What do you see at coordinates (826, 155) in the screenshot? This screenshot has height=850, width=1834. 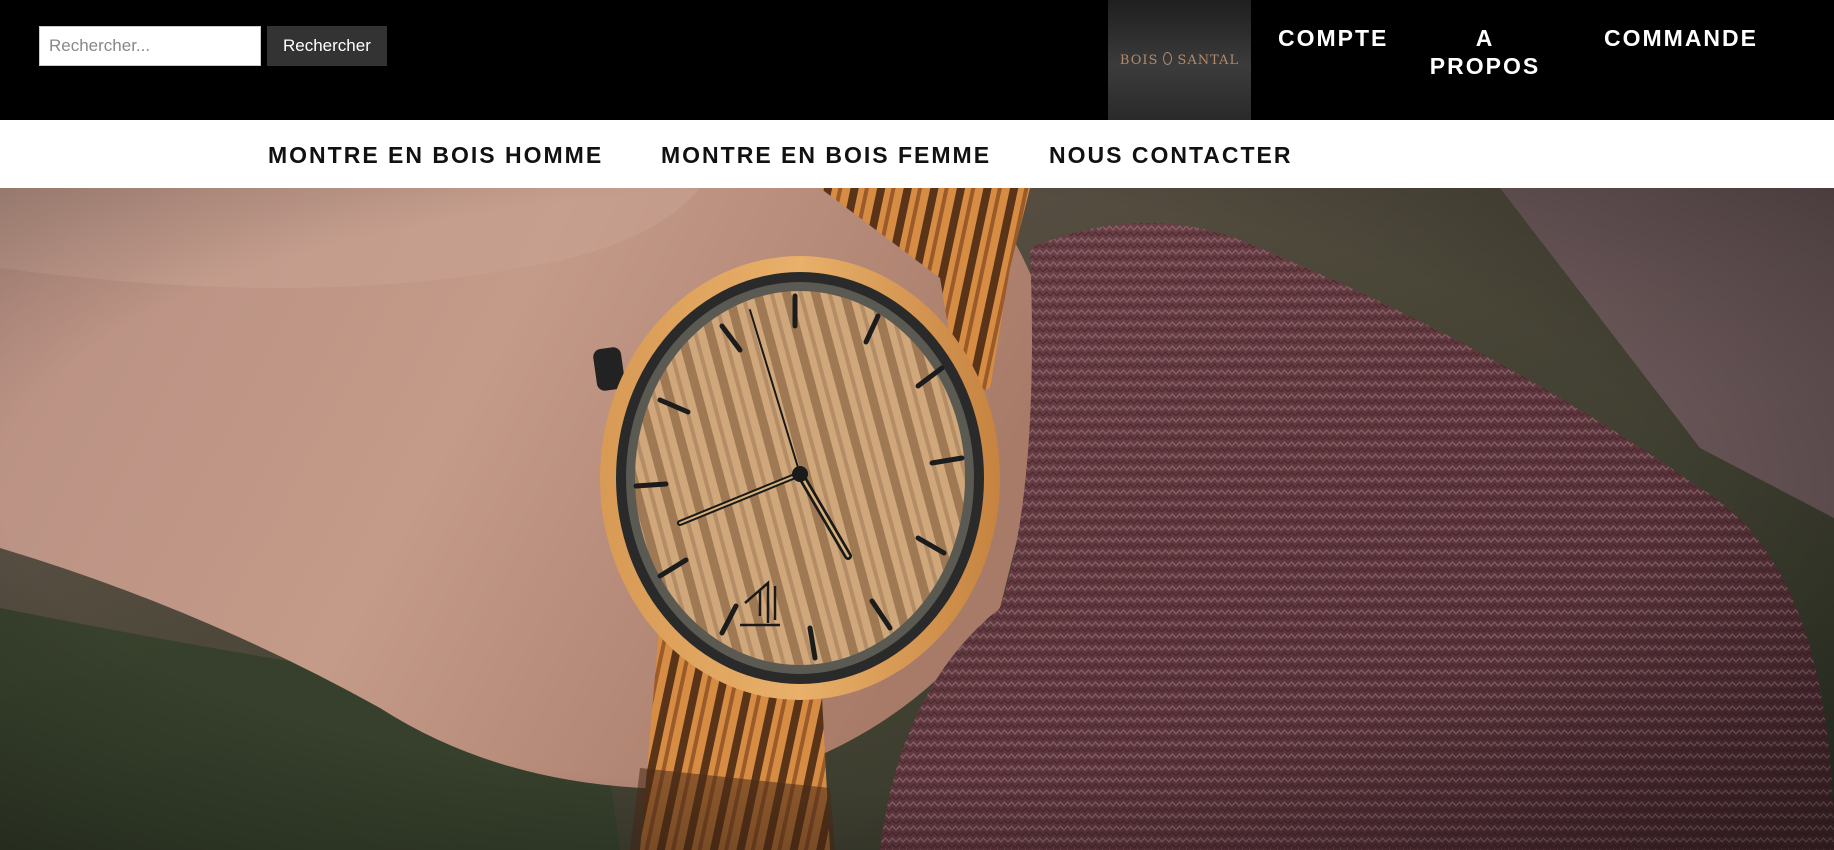 I see `nav-montre-bois-femme: MONTRE EN BOIS FEMME` at bounding box center [826, 155].